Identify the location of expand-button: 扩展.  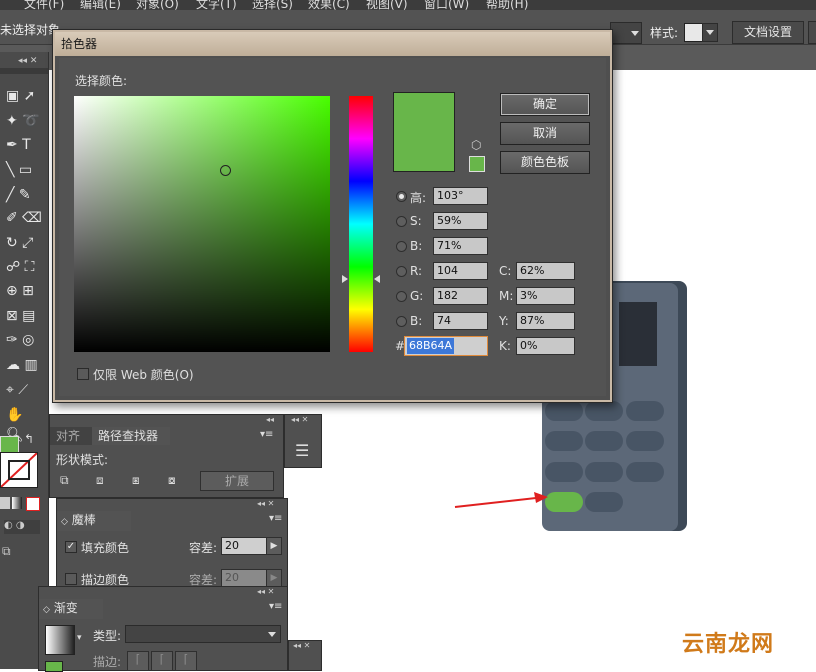
(237, 481).